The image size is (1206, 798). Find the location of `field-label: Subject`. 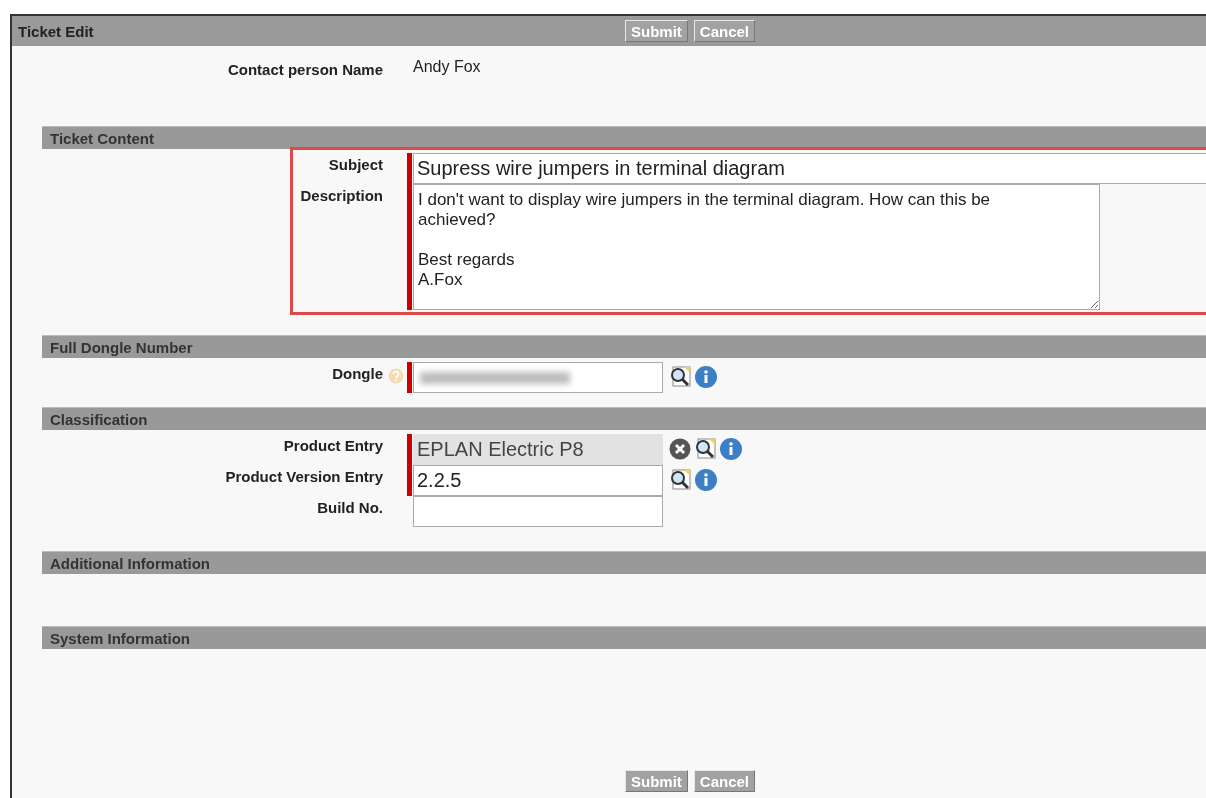

field-label: Subject is located at coordinates (355, 164).